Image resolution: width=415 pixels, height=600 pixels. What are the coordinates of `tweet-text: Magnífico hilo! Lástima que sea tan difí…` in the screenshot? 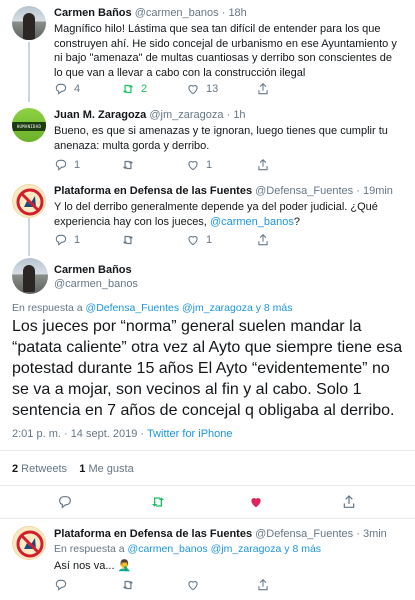 It's located at (225, 51).